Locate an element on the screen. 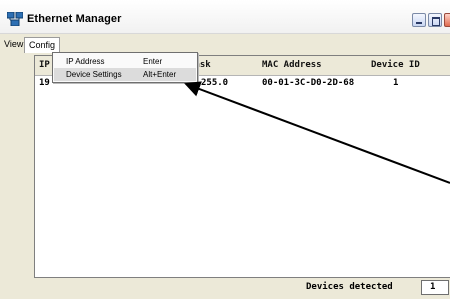 This screenshot has width=450, height=299. devices-detected-count: 1 is located at coordinates (435, 287).